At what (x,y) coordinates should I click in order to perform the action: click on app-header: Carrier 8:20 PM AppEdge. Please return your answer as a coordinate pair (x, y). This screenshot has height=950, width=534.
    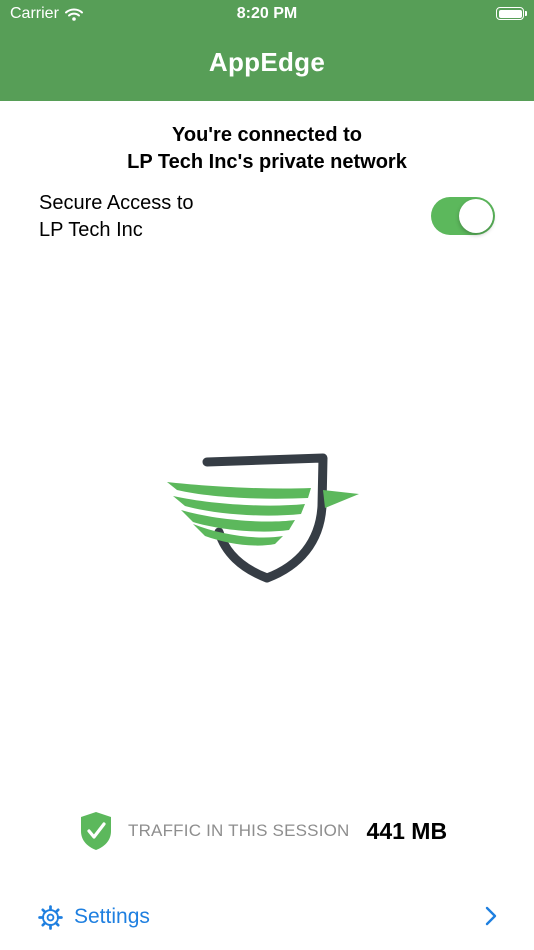
    Looking at the image, I should click on (267, 50).